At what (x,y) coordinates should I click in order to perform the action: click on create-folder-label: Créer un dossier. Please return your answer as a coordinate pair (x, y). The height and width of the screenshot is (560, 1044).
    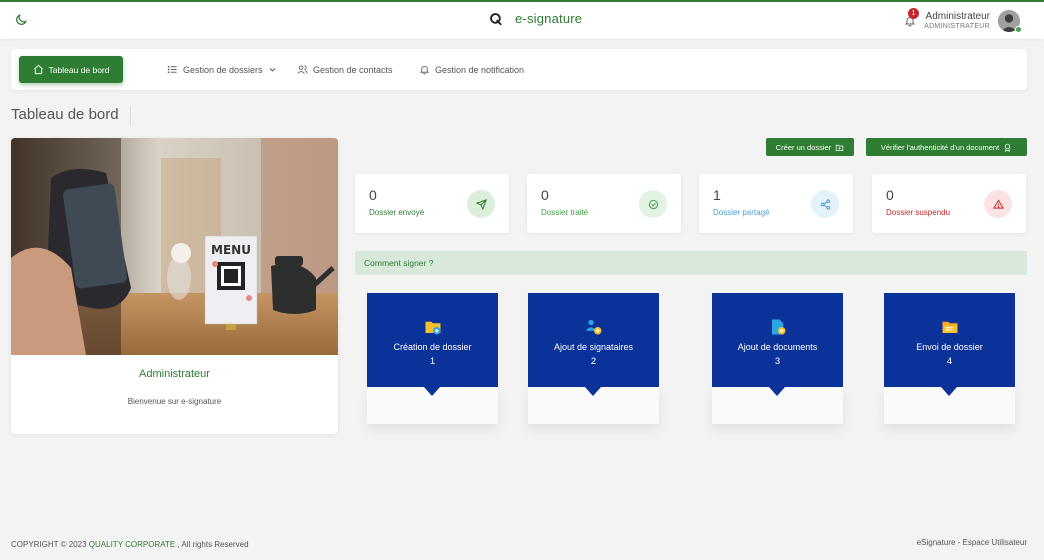
    Looking at the image, I should click on (803, 147).